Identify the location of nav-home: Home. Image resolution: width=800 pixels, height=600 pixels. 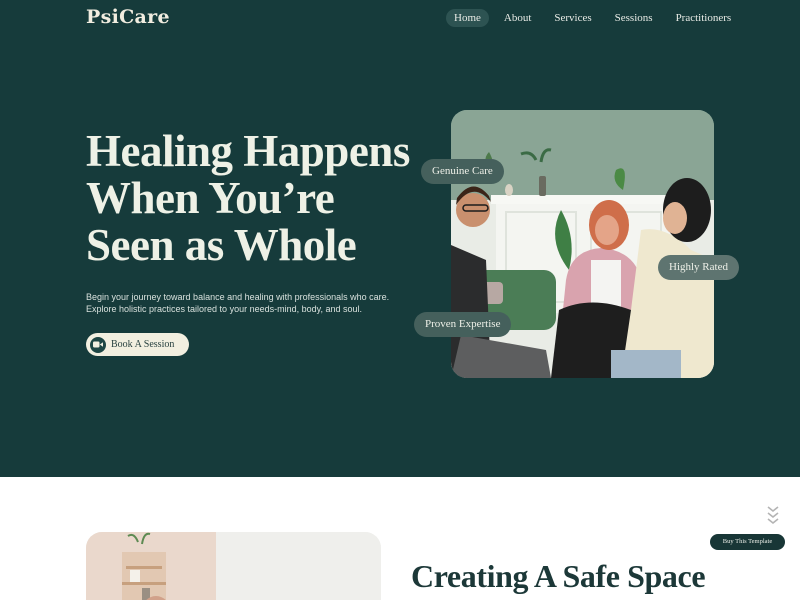
(467, 18).